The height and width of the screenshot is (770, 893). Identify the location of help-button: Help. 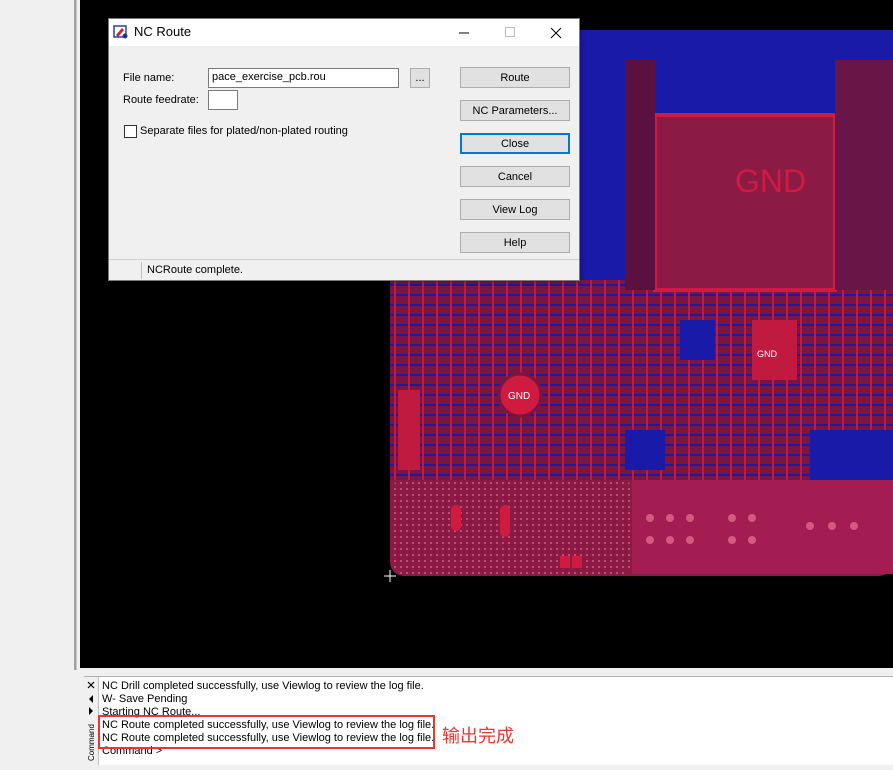
(515, 242).